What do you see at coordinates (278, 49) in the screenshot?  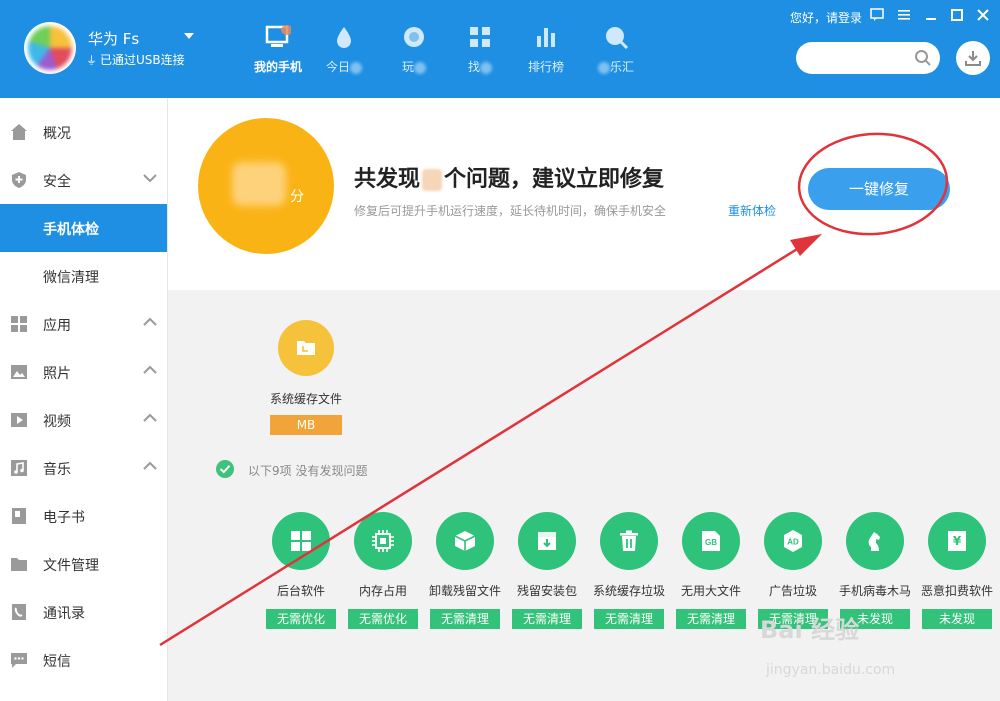 I see `nav-my-phone: 我的手机` at bounding box center [278, 49].